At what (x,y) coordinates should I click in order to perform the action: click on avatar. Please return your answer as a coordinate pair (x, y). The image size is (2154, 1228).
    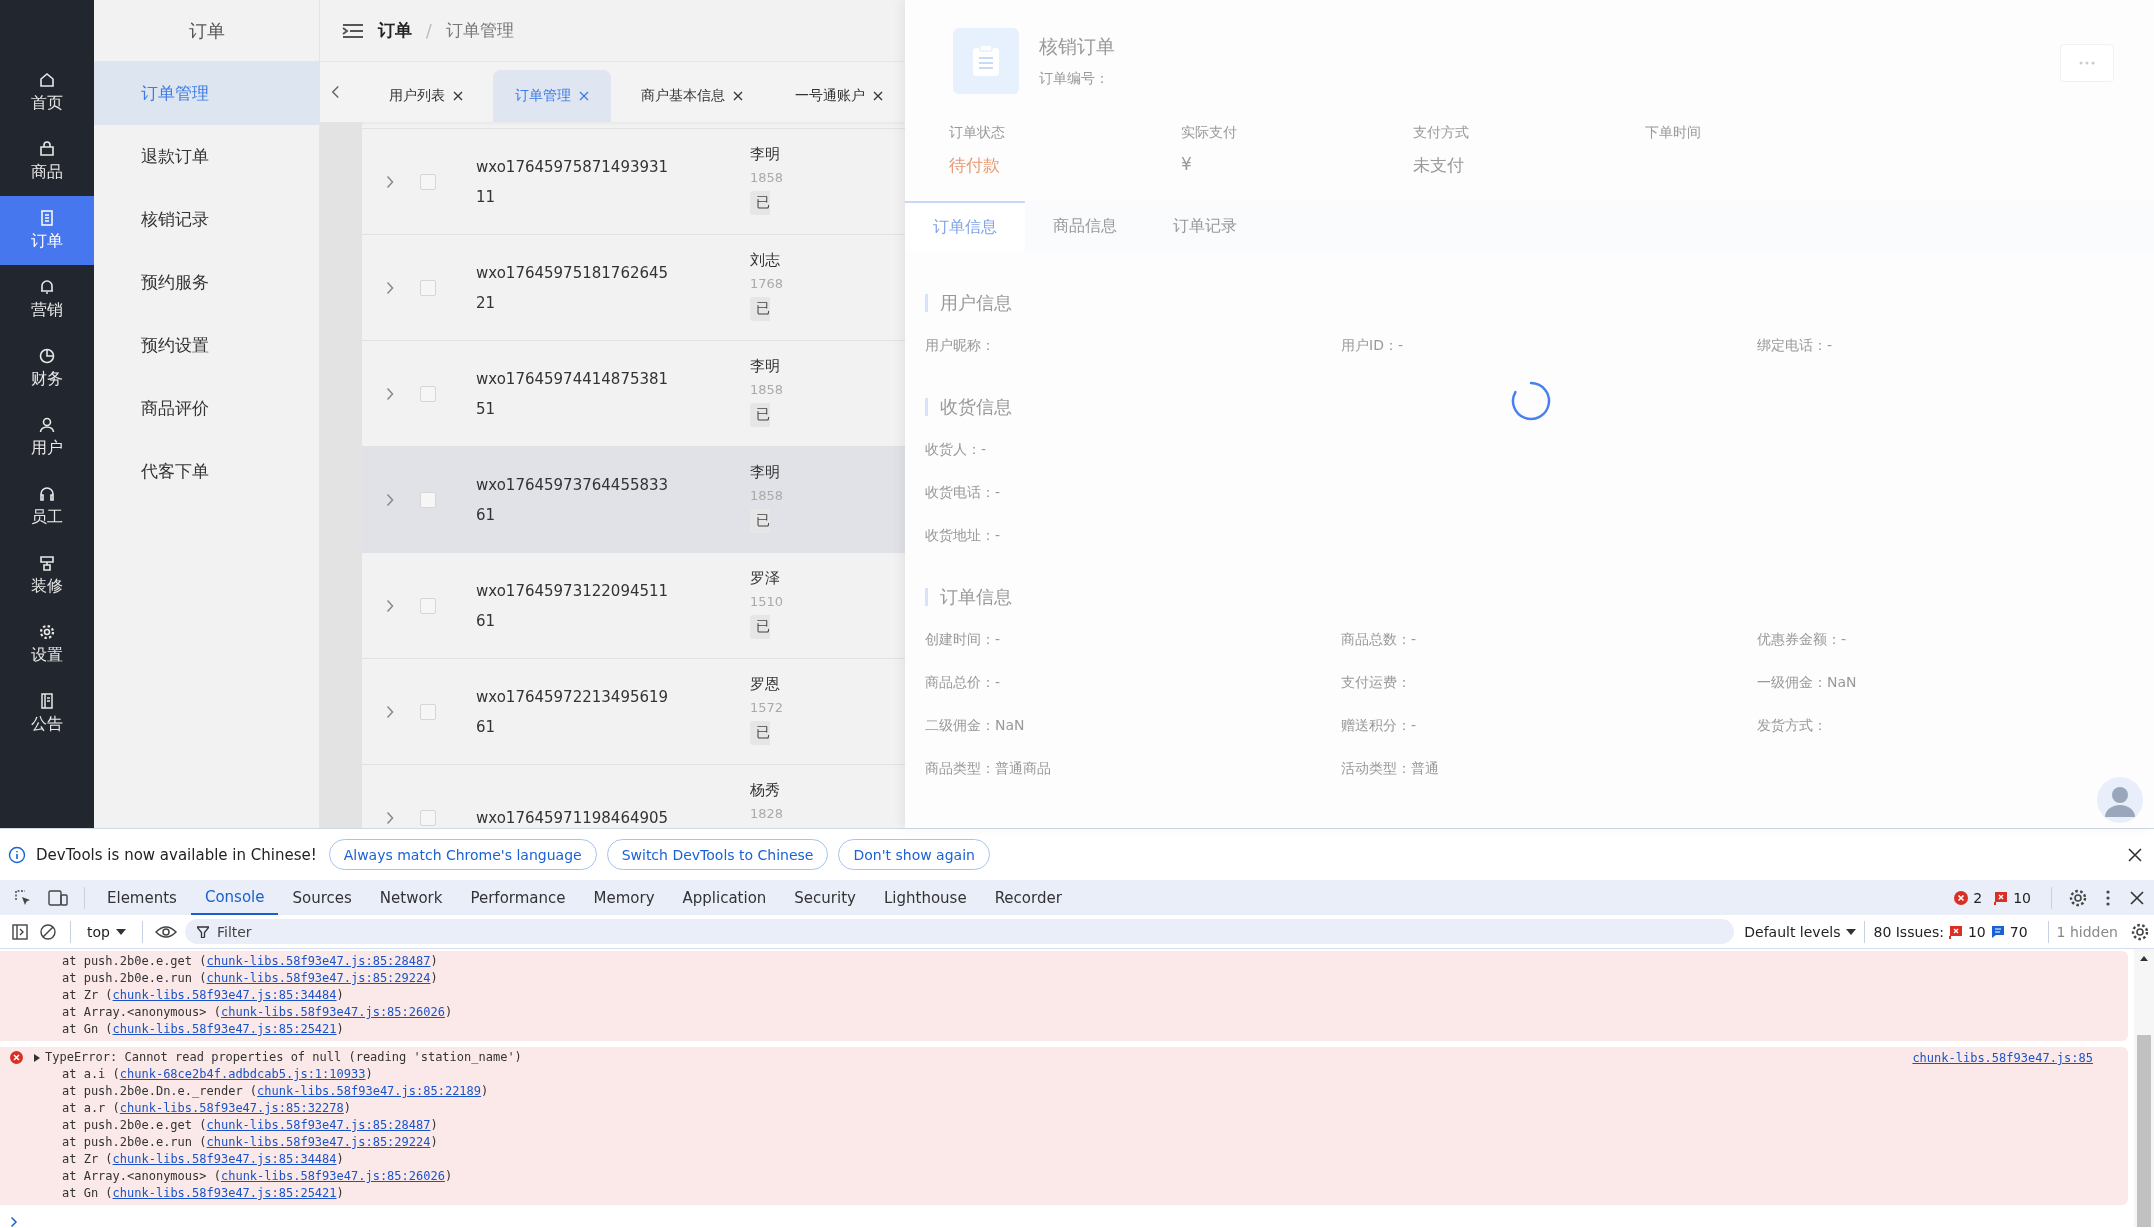
    Looking at the image, I should click on (2120, 800).